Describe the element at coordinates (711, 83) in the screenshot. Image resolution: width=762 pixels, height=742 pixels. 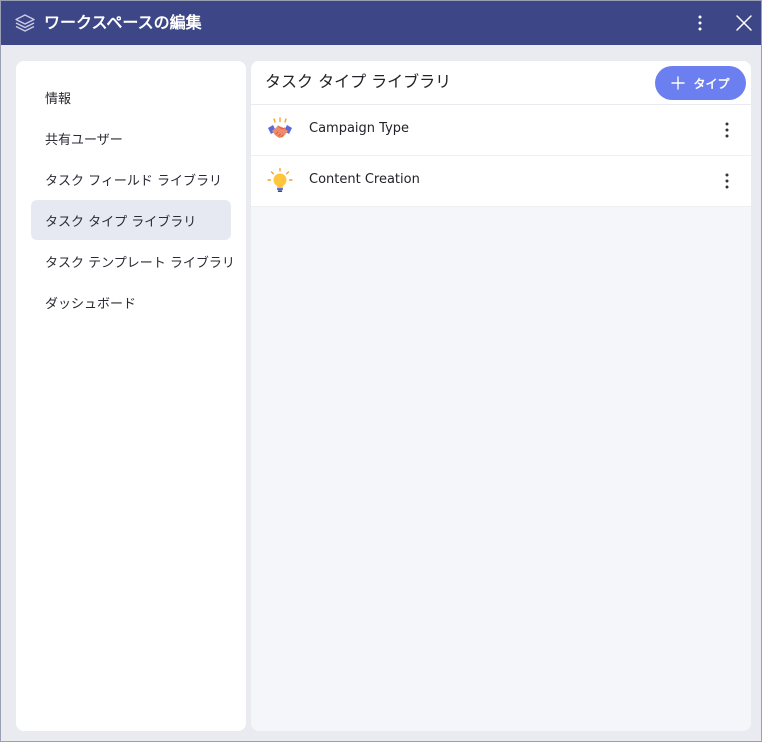
I see `add-type-label: タイプ` at that location.